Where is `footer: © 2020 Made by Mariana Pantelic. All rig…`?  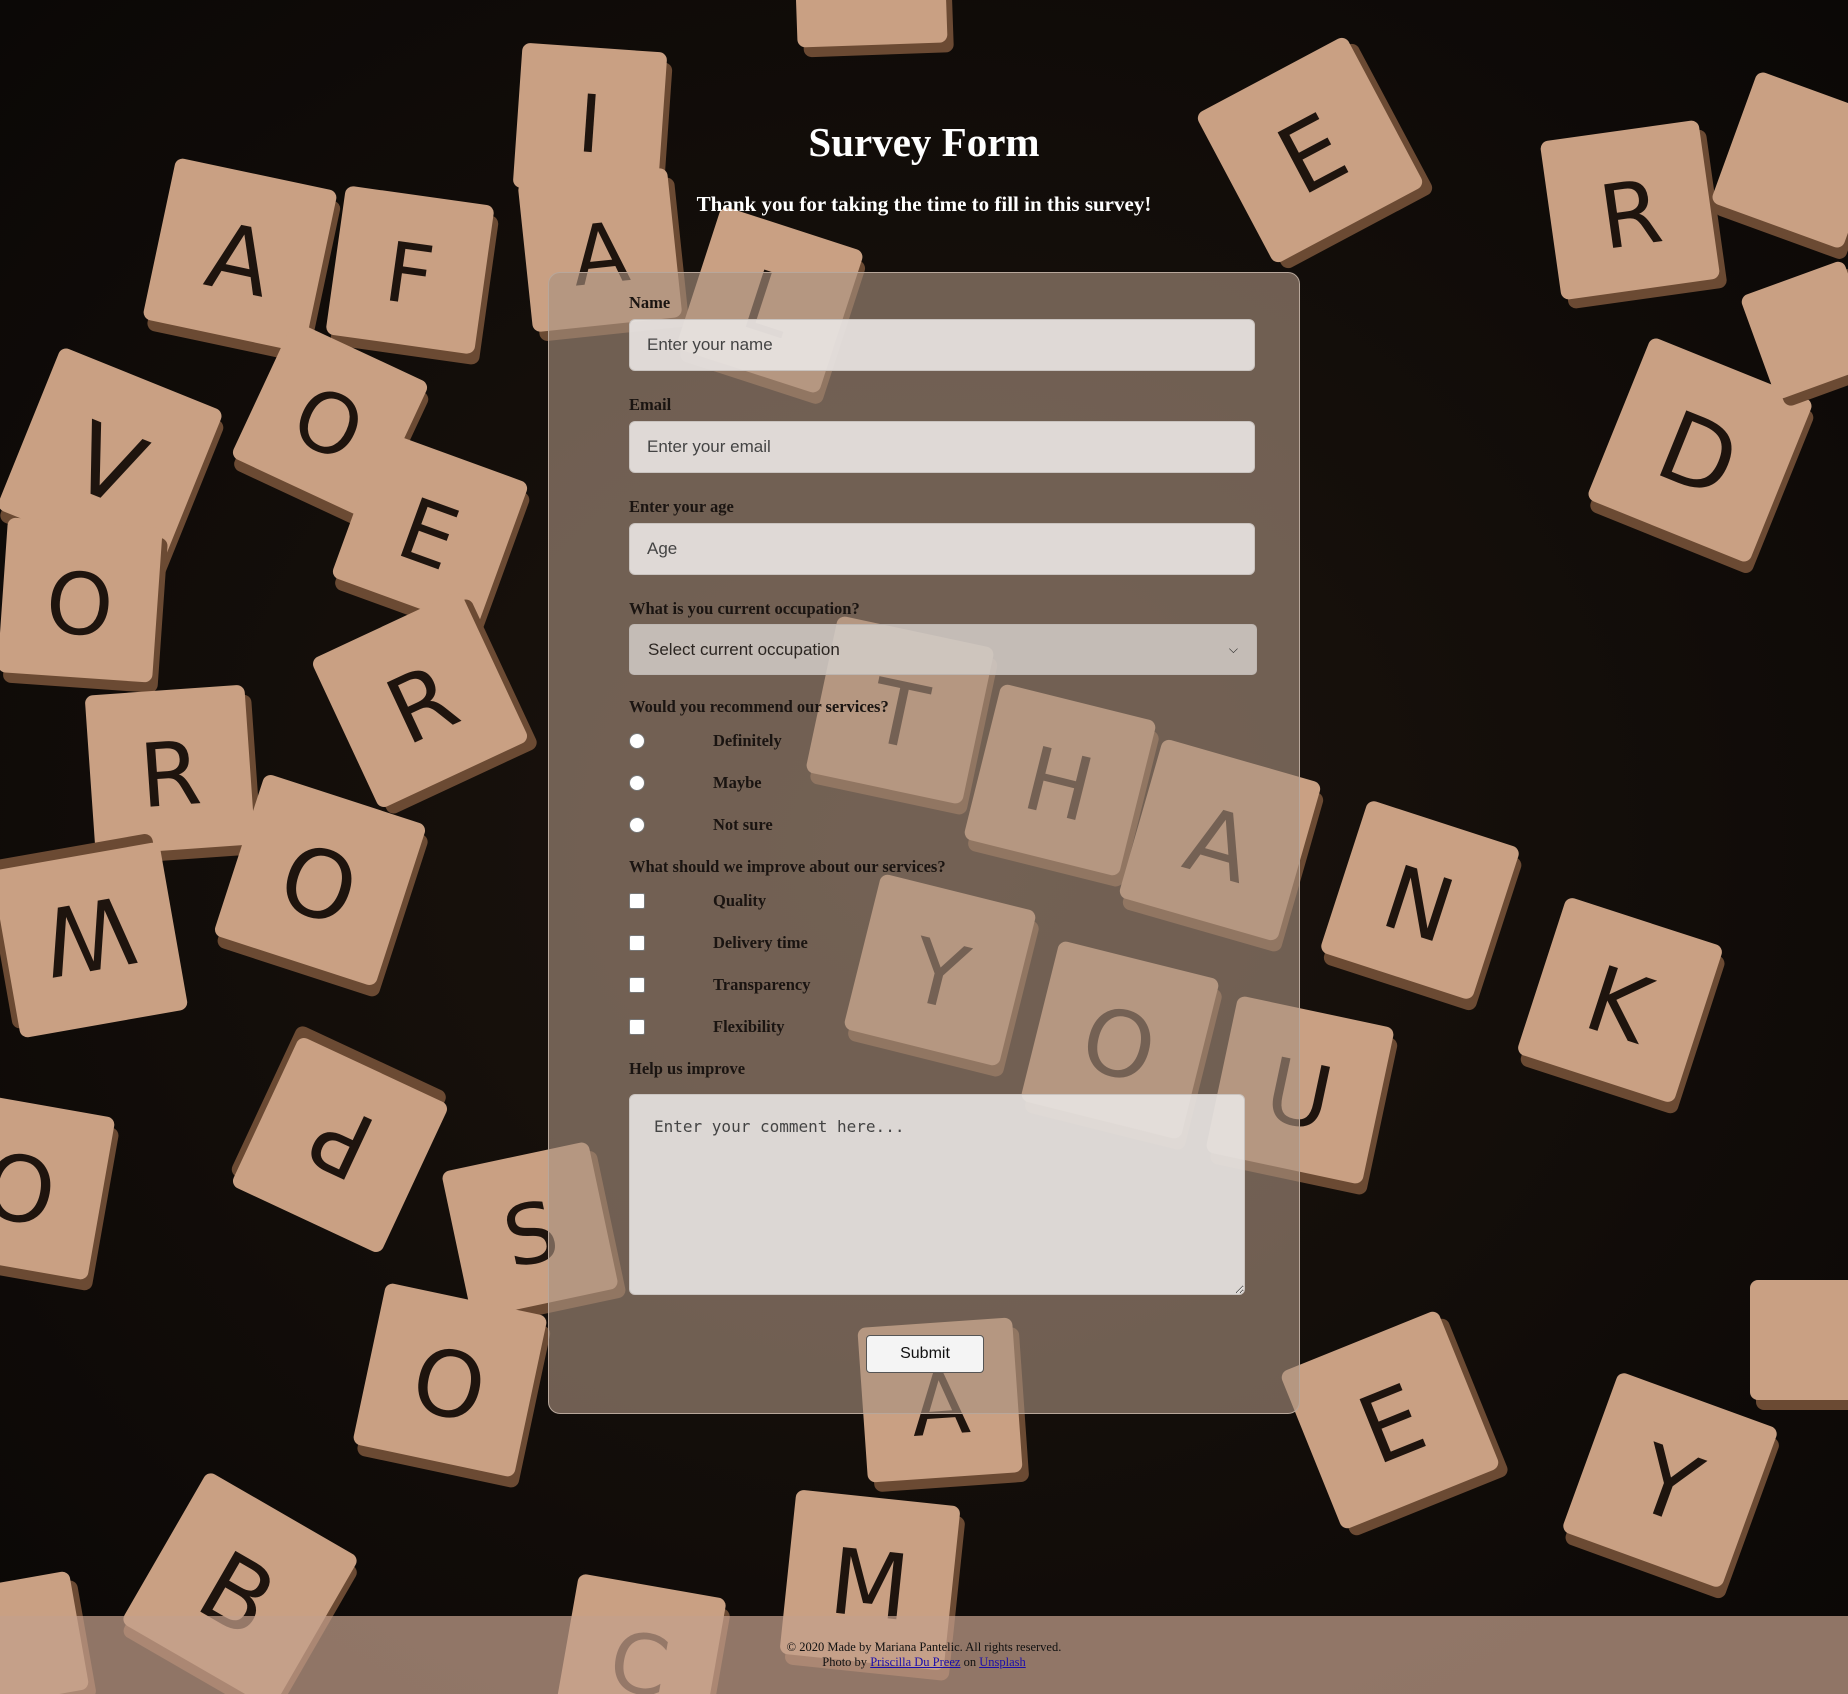 footer: © 2020 Made by Mariana Pantelic. All rig… is located at coordinates (924, 1655).